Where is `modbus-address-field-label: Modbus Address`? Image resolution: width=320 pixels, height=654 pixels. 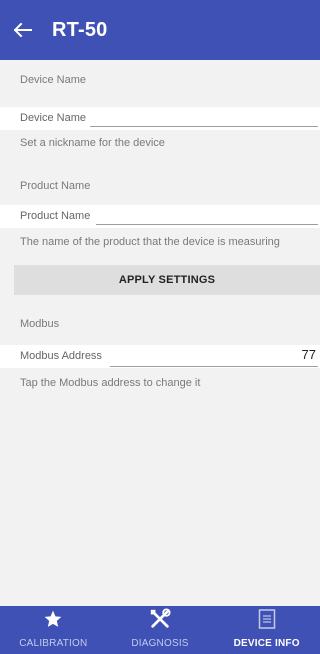
modbus-address-field-label: Modbus Address is located at coordinates (61, 356).